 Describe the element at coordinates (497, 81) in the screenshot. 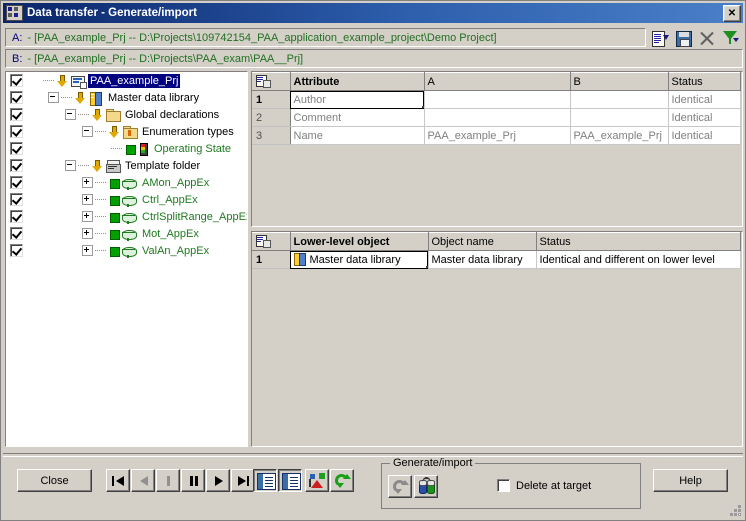

I see `column-header-a: A` at that location.